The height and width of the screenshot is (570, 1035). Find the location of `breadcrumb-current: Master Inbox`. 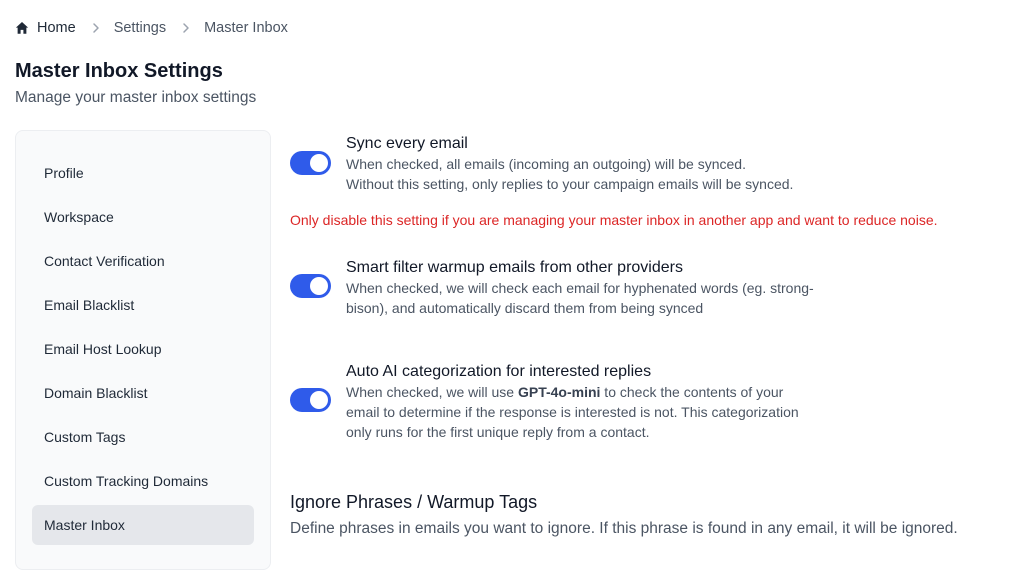

breadcrumb-current: Master Inbox is located at coordinates (246, 28).